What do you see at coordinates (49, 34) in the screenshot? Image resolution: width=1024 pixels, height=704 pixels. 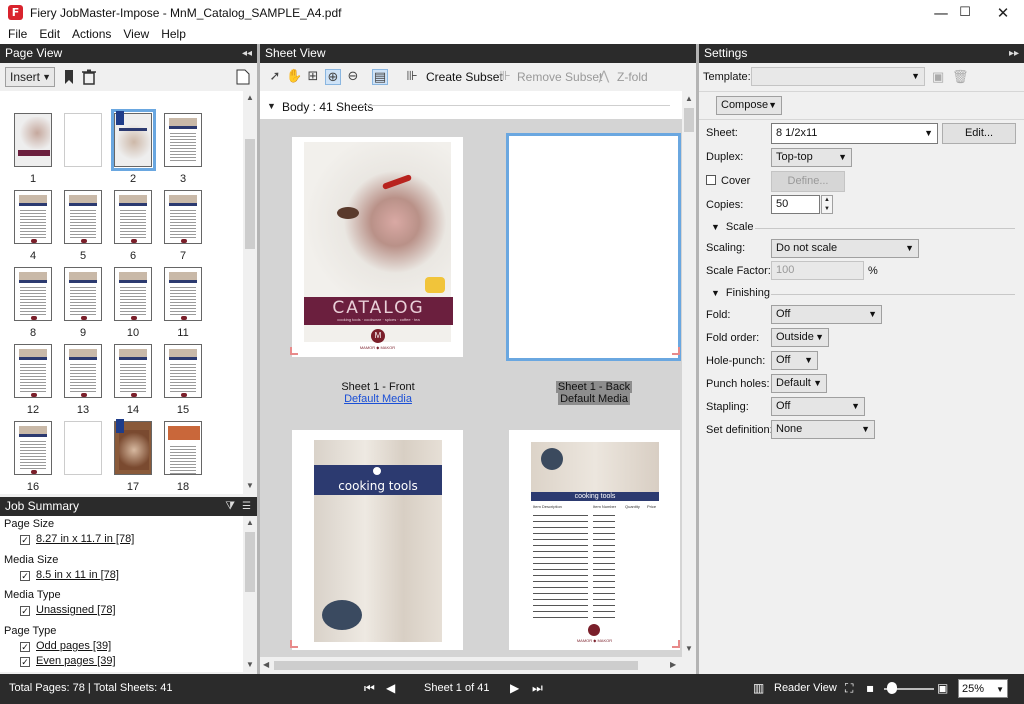 I see `menu-edit: Edit` at bounding box center [49, 34].